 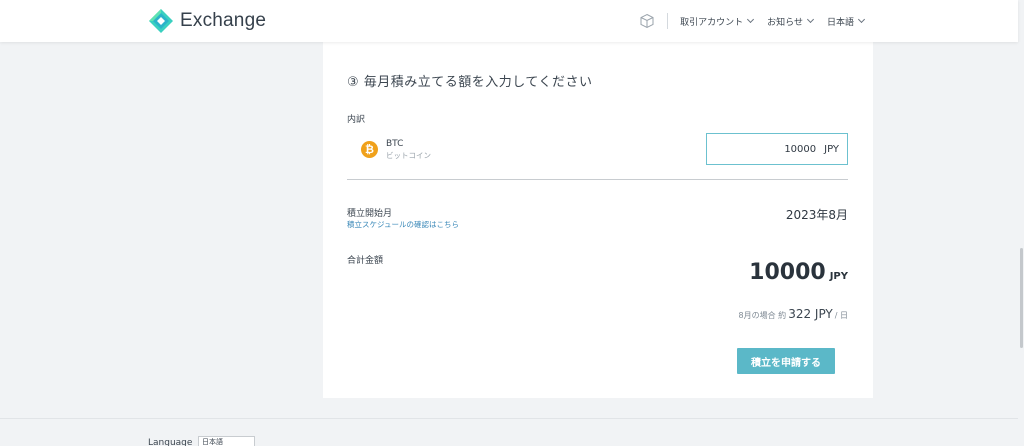 What do you see at coordinates (831, 149) in the screenshot?
I see `amount-unit: JPY` at bounding box center [831, 149].